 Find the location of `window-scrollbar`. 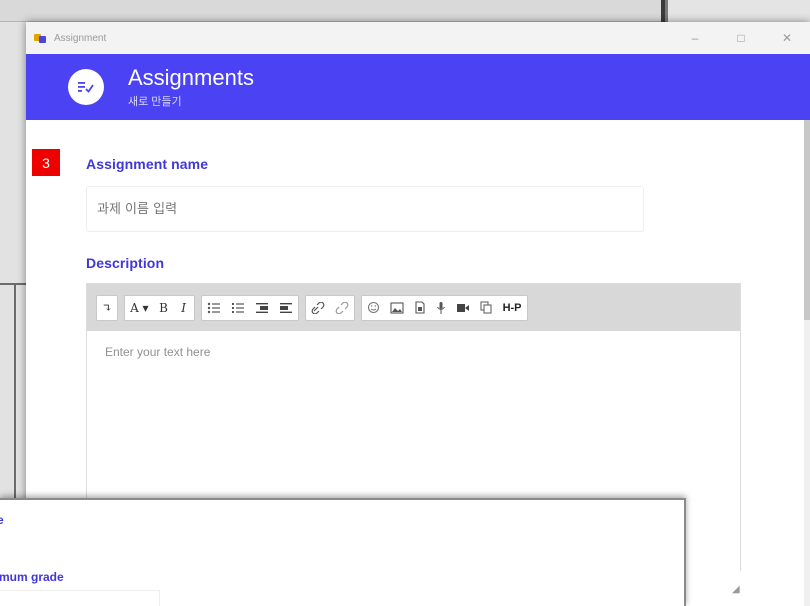

window-scrollbar is located at coordinates (807, 363).